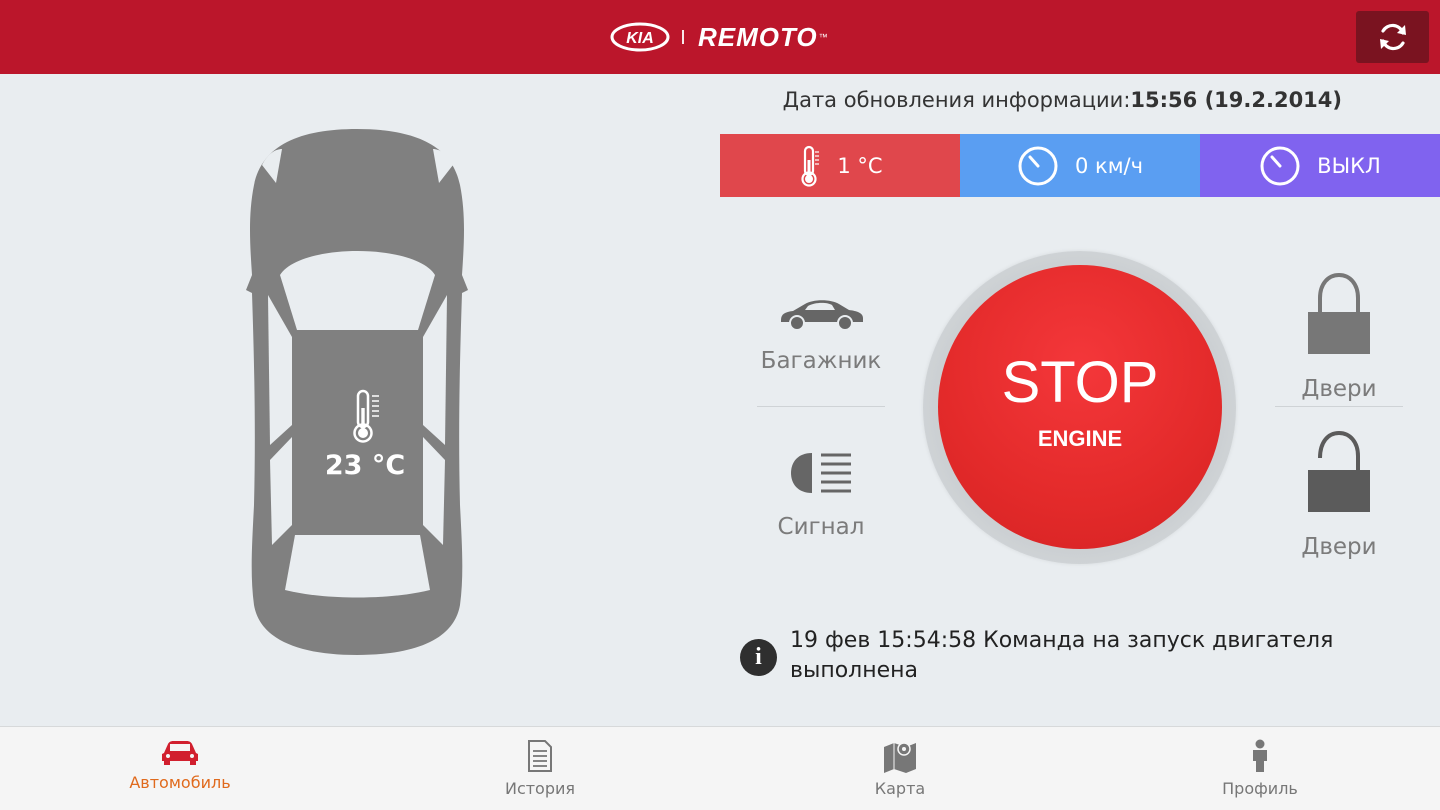  I want to click on speed-tile: 0 км/ч, so click(1080, 165).